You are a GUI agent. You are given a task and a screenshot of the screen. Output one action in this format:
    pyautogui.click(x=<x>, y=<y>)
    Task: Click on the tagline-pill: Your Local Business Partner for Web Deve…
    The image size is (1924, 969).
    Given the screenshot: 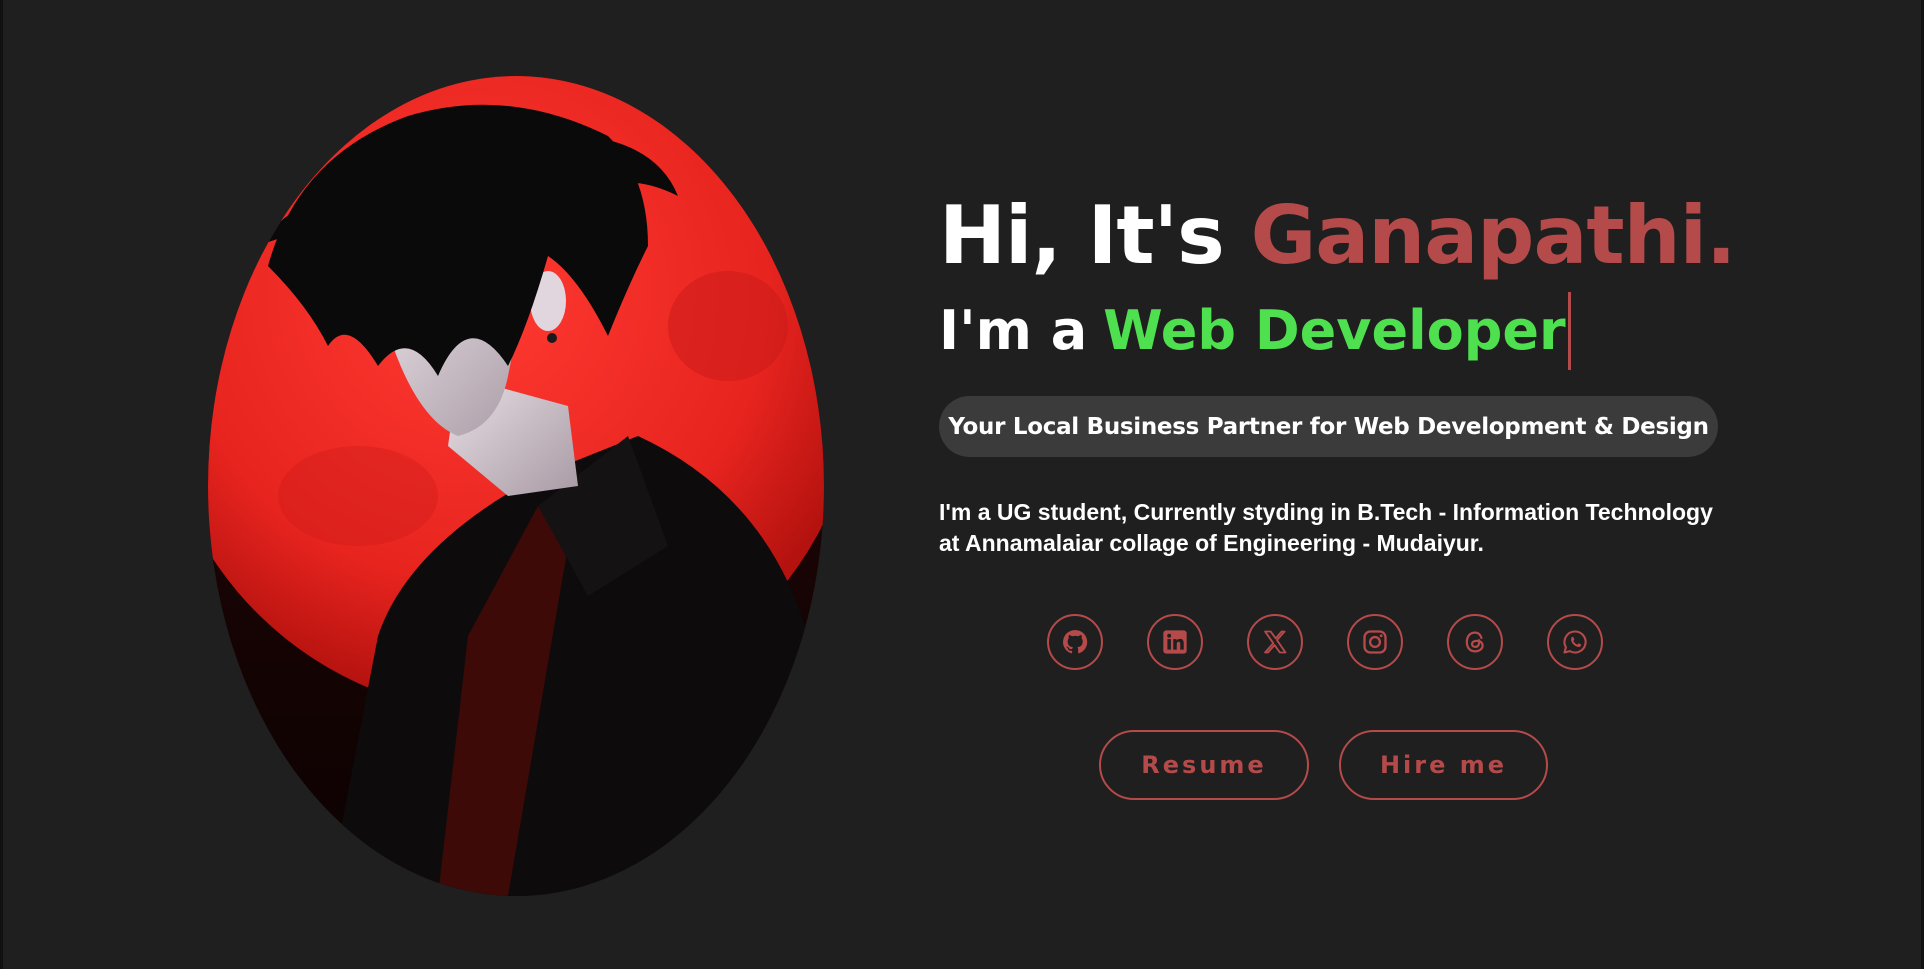 What is the action you would take?
    pyautogui.click(x=1328, y=426)
    